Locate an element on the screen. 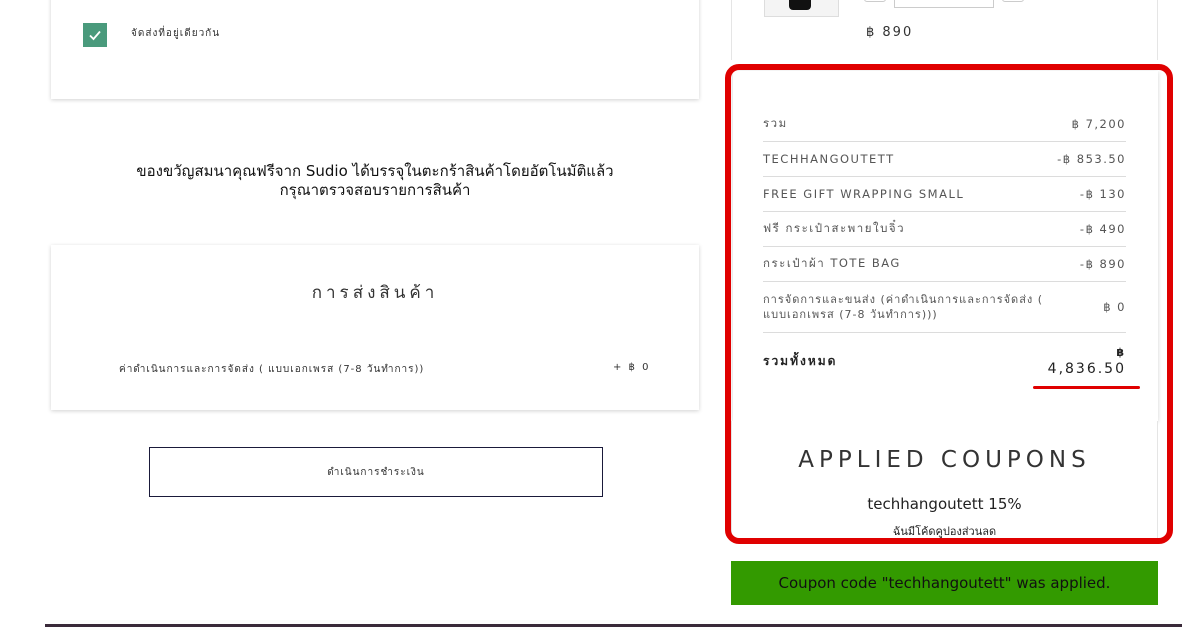  summary-row-label: FREE GIFT WRAPPING SMALL is located at coordinates (864, 194).